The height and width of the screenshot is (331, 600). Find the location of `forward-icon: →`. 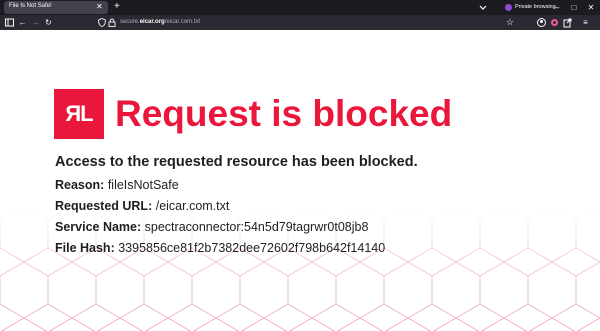

forward-icon: → is located at coordinates (35, 22).